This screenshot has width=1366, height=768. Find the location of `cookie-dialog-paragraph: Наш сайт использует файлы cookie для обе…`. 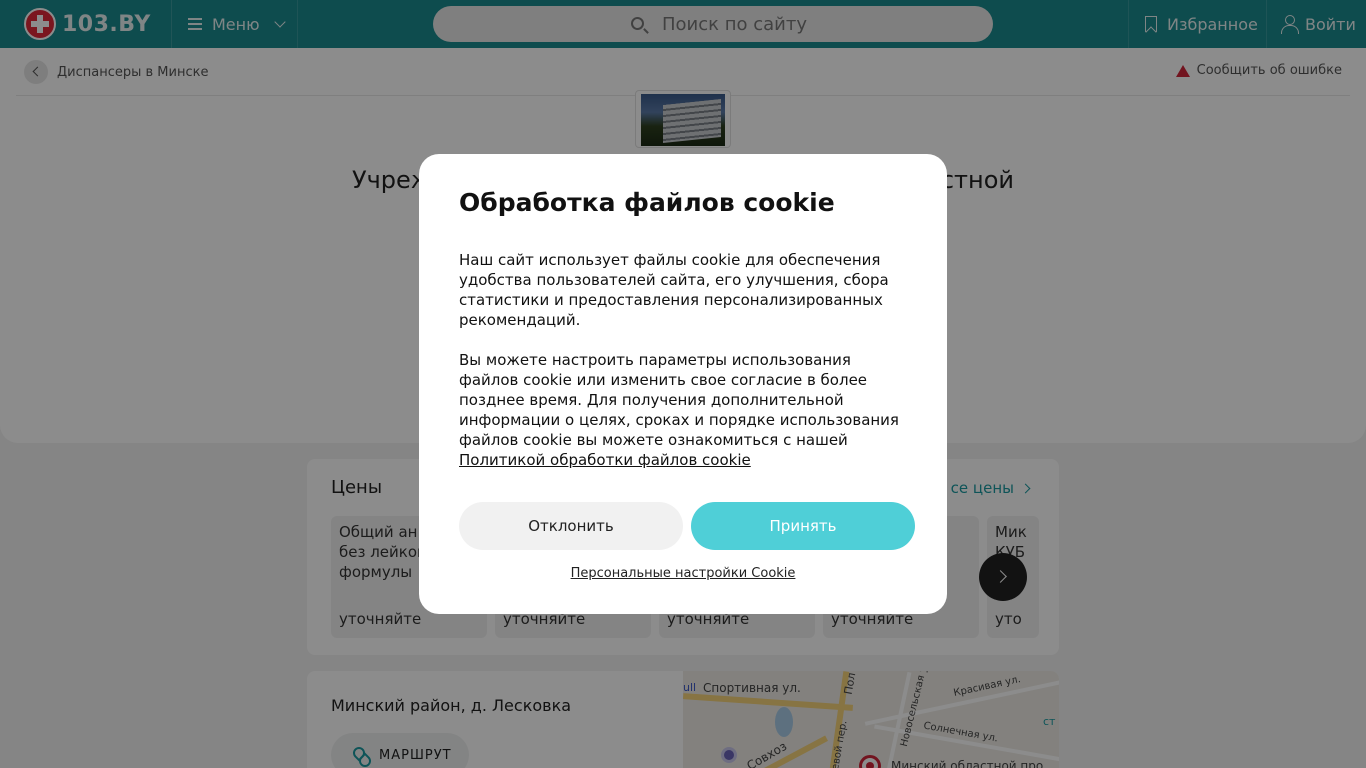

cookie-dialog-paragraph: Наш сайт использует файлы cookie для обе… is located at coordinates (674, 290).